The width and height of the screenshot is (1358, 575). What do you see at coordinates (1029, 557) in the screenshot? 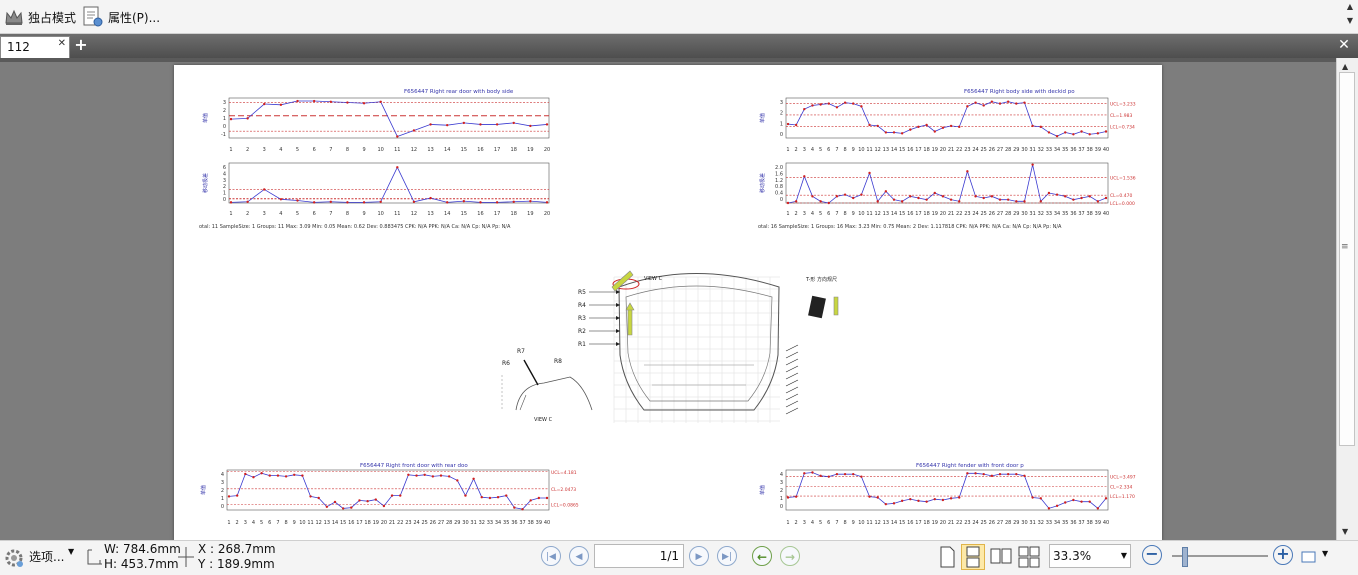
I see `continuous-facing-view-icon` at bounding box center [1029, 557].